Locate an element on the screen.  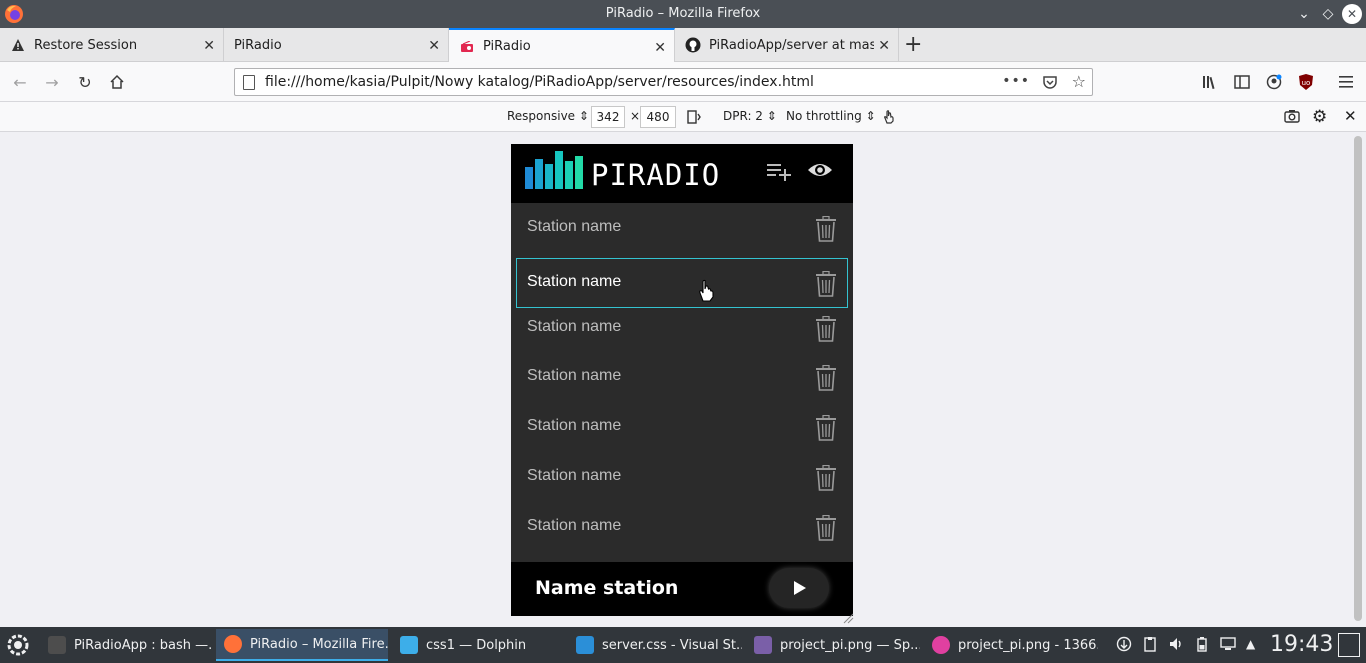
library-icon is located at coordinates (1210, 82).